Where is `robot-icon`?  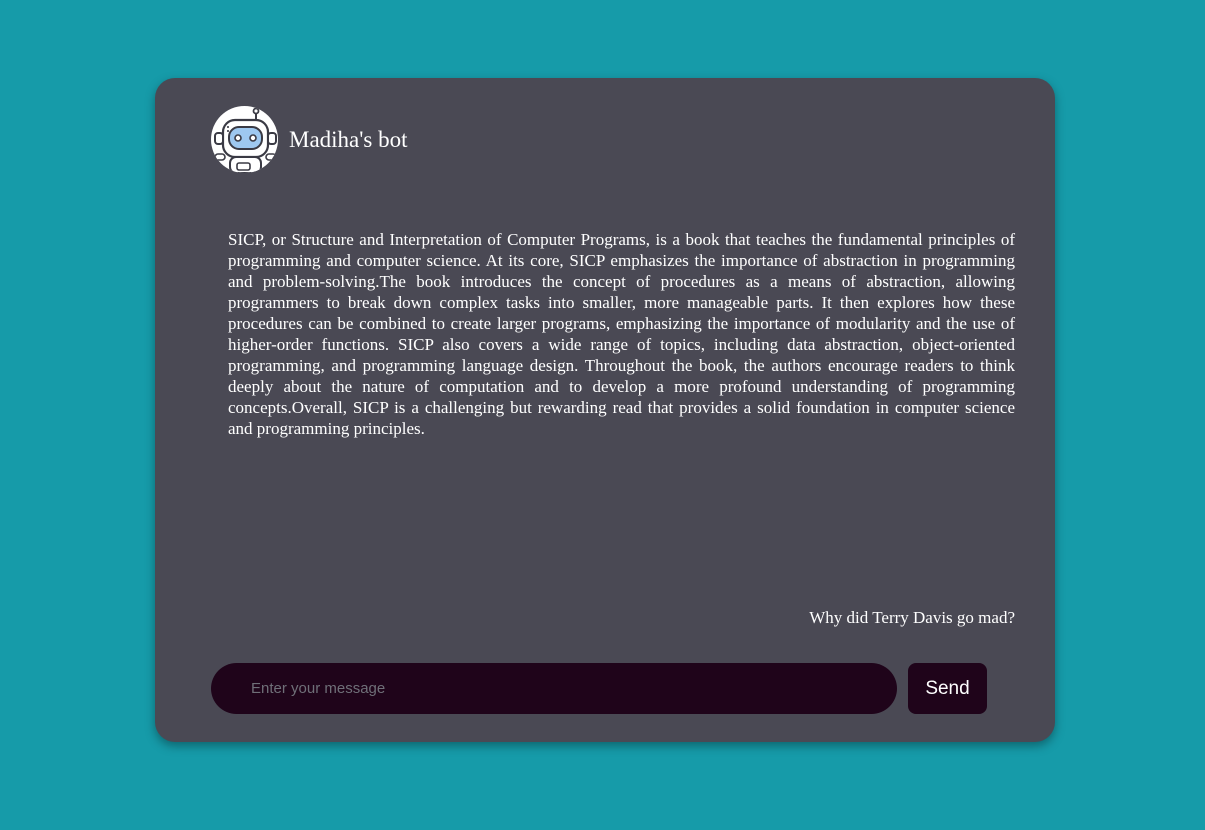
robot-icon is located at coordinates (245, 140).